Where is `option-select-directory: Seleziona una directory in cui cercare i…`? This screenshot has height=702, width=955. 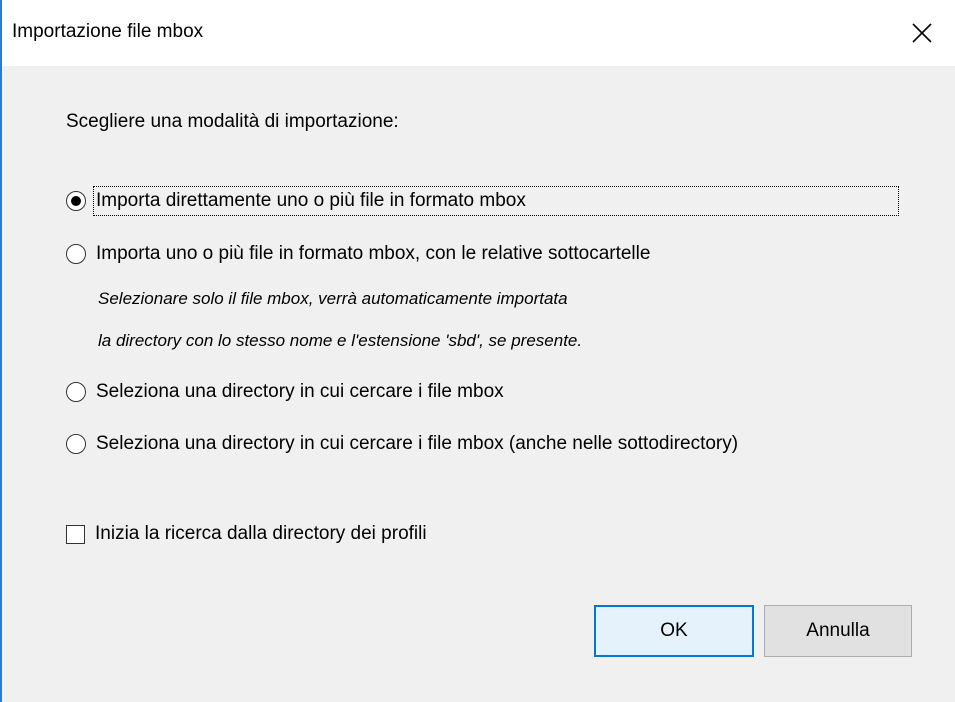
option-select-directory: Seleziona una directory in cui cercare i… is located at coordinates (286, 392).